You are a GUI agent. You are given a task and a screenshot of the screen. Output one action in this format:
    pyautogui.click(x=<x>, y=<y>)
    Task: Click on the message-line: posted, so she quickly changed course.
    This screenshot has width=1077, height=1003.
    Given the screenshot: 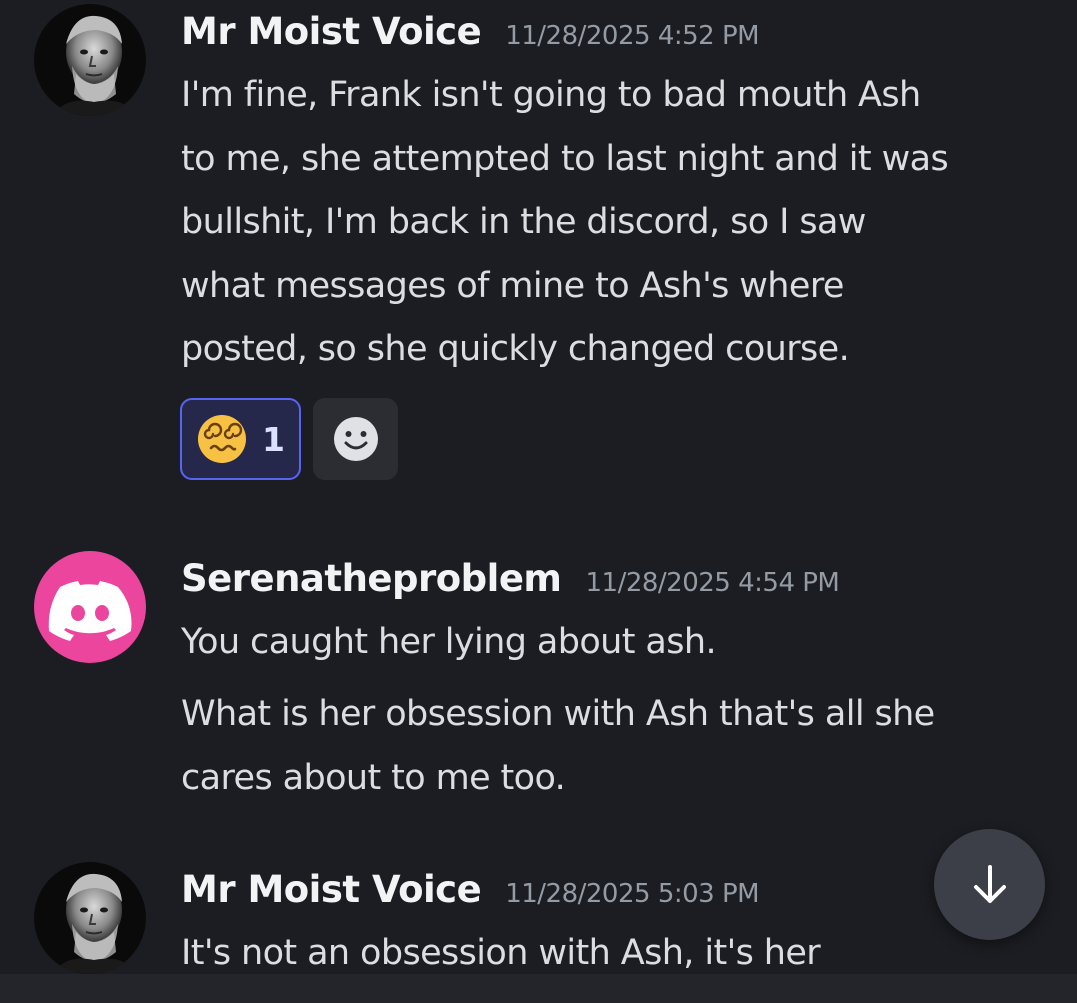 What is the action you would take?
    pyautogui.click(x=515, y=349)
    